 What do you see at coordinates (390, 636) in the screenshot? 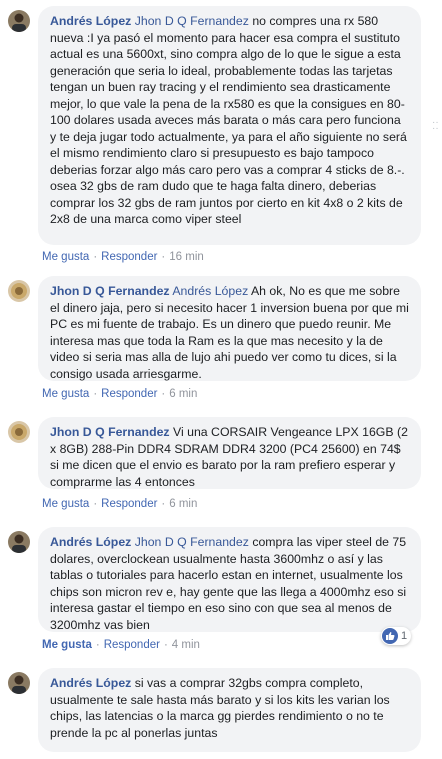
I see `thumbs-up-icon` at bounding box center [390, 636].